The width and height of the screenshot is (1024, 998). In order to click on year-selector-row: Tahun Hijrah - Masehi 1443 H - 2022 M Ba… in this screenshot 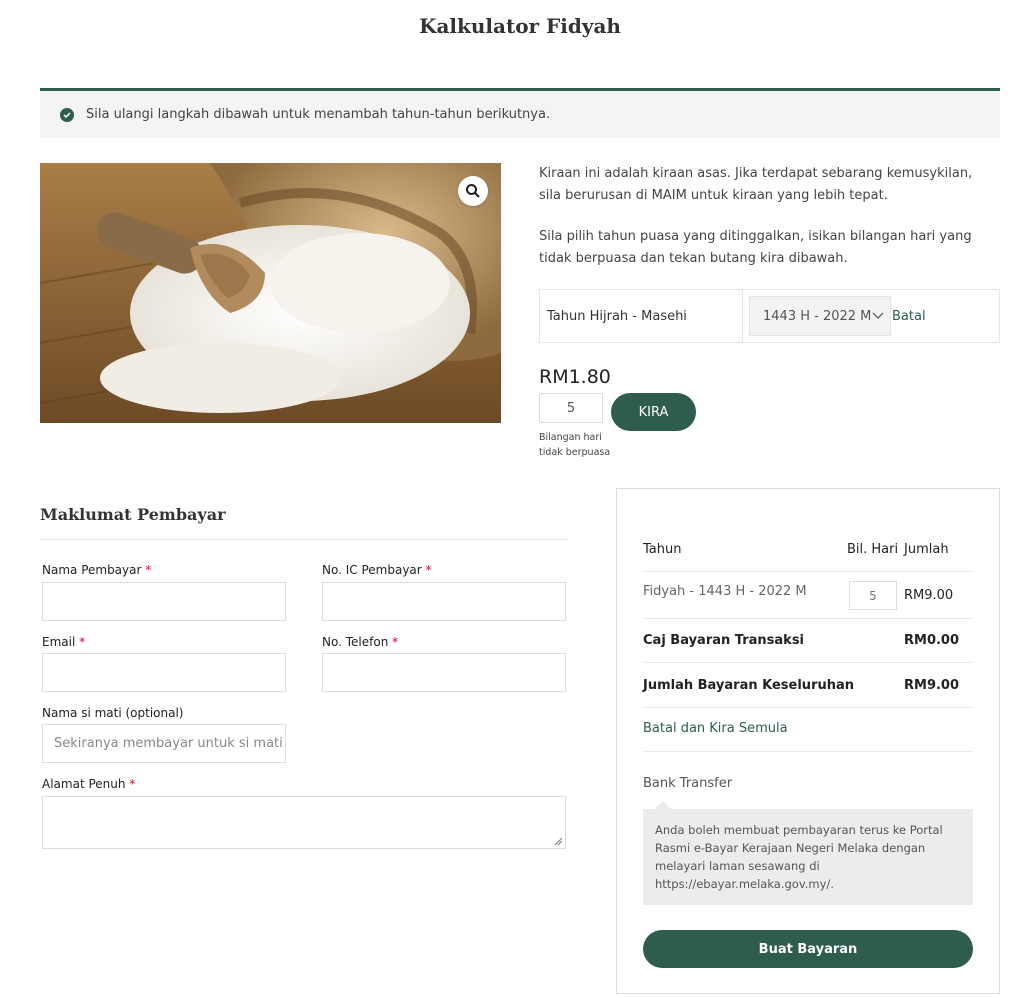, I will do `click(769, 316)`.